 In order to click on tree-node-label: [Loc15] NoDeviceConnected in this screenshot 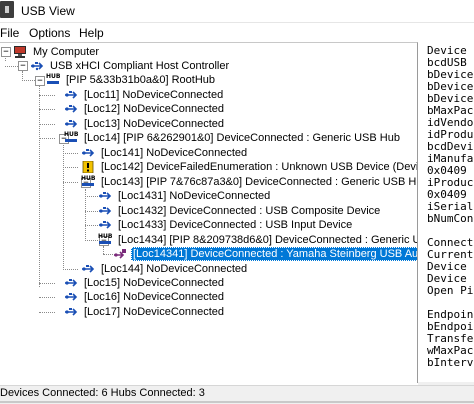, I will do `click(154, 283)`.